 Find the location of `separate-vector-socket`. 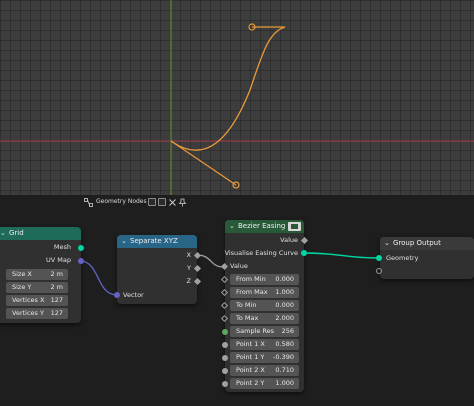

separate-vector-socket is located at coordinates (117, 295).